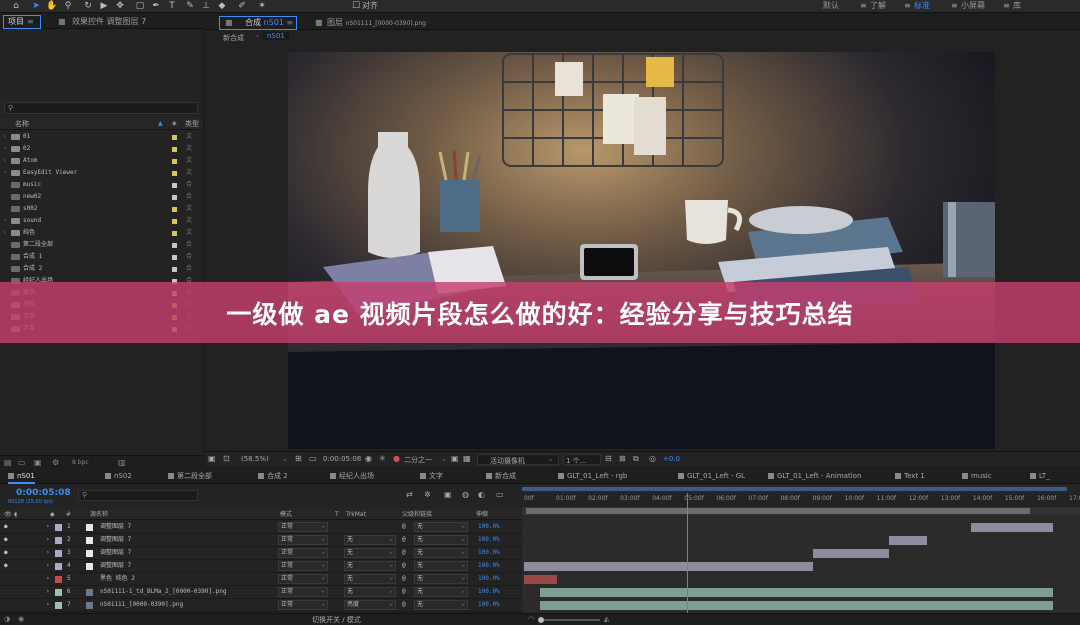 This screenshot has height=625, width=1080. Describe the element at coordinates (7, 619) in the screenshot. I see `render-time-icon: ◑` at that location.